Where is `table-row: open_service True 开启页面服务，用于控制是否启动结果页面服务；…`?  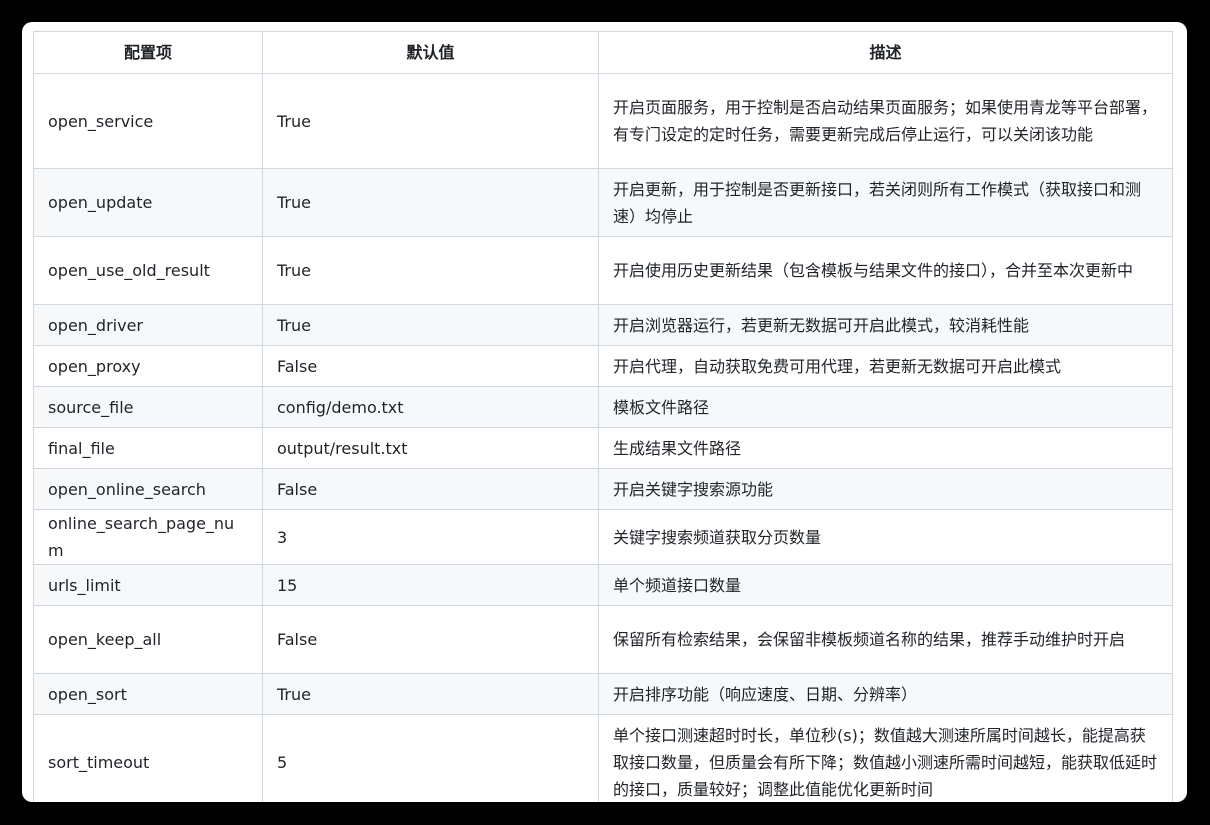 table-row: open_service True 开启页面服务，用于控制是否启动结果页面服务；… is located at coordinates (603, 121).